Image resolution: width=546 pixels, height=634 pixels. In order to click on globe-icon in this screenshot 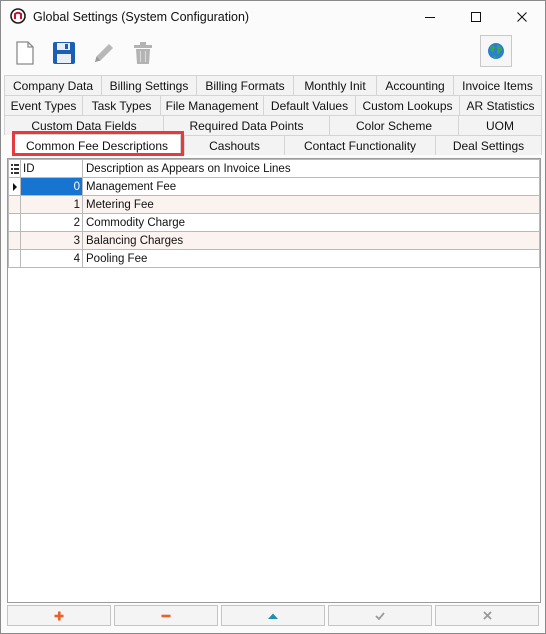, I will do `click(496, 51)`.